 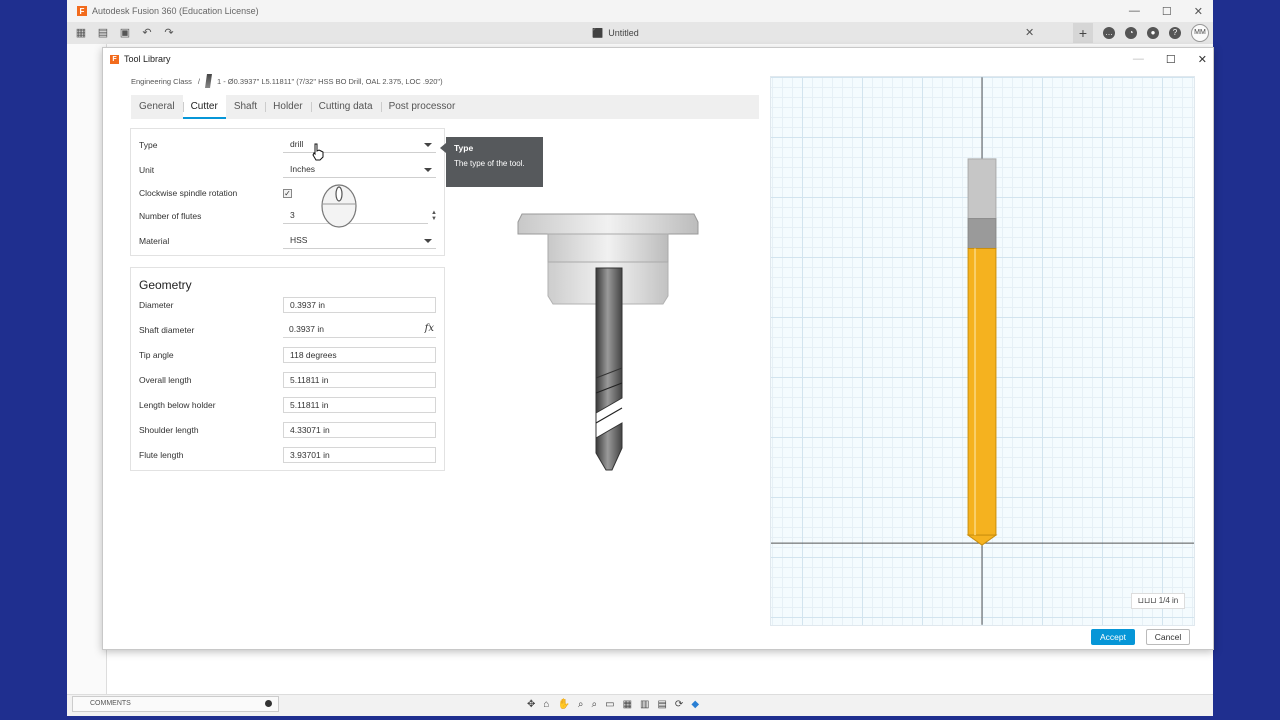 I want to click on material-label: Material, so click(x=154, y=241).